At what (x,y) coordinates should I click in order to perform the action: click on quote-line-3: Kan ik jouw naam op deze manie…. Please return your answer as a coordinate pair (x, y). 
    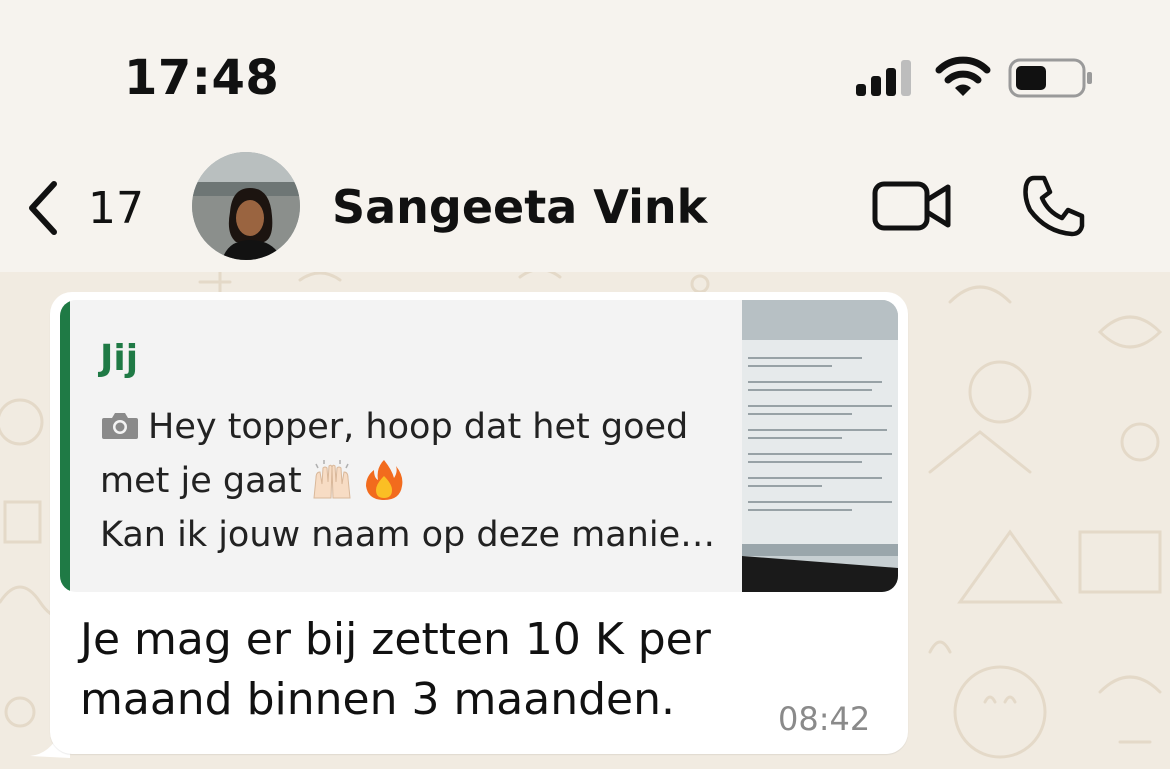
    Looking at the image, I should click on (408, 535).